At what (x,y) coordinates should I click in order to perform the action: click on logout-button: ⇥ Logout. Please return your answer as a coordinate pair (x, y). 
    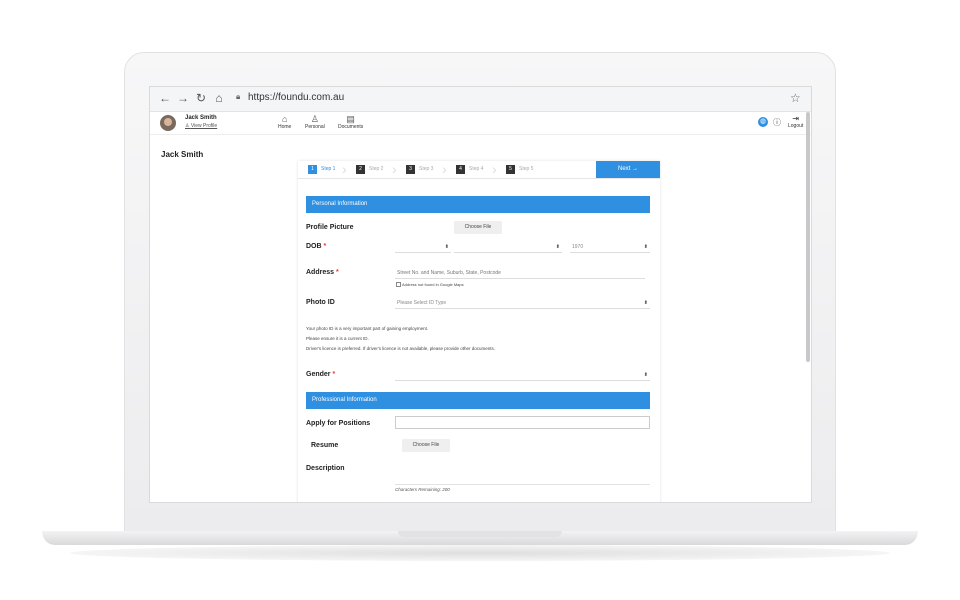
    Looking at the image, I should click on (795, 121).